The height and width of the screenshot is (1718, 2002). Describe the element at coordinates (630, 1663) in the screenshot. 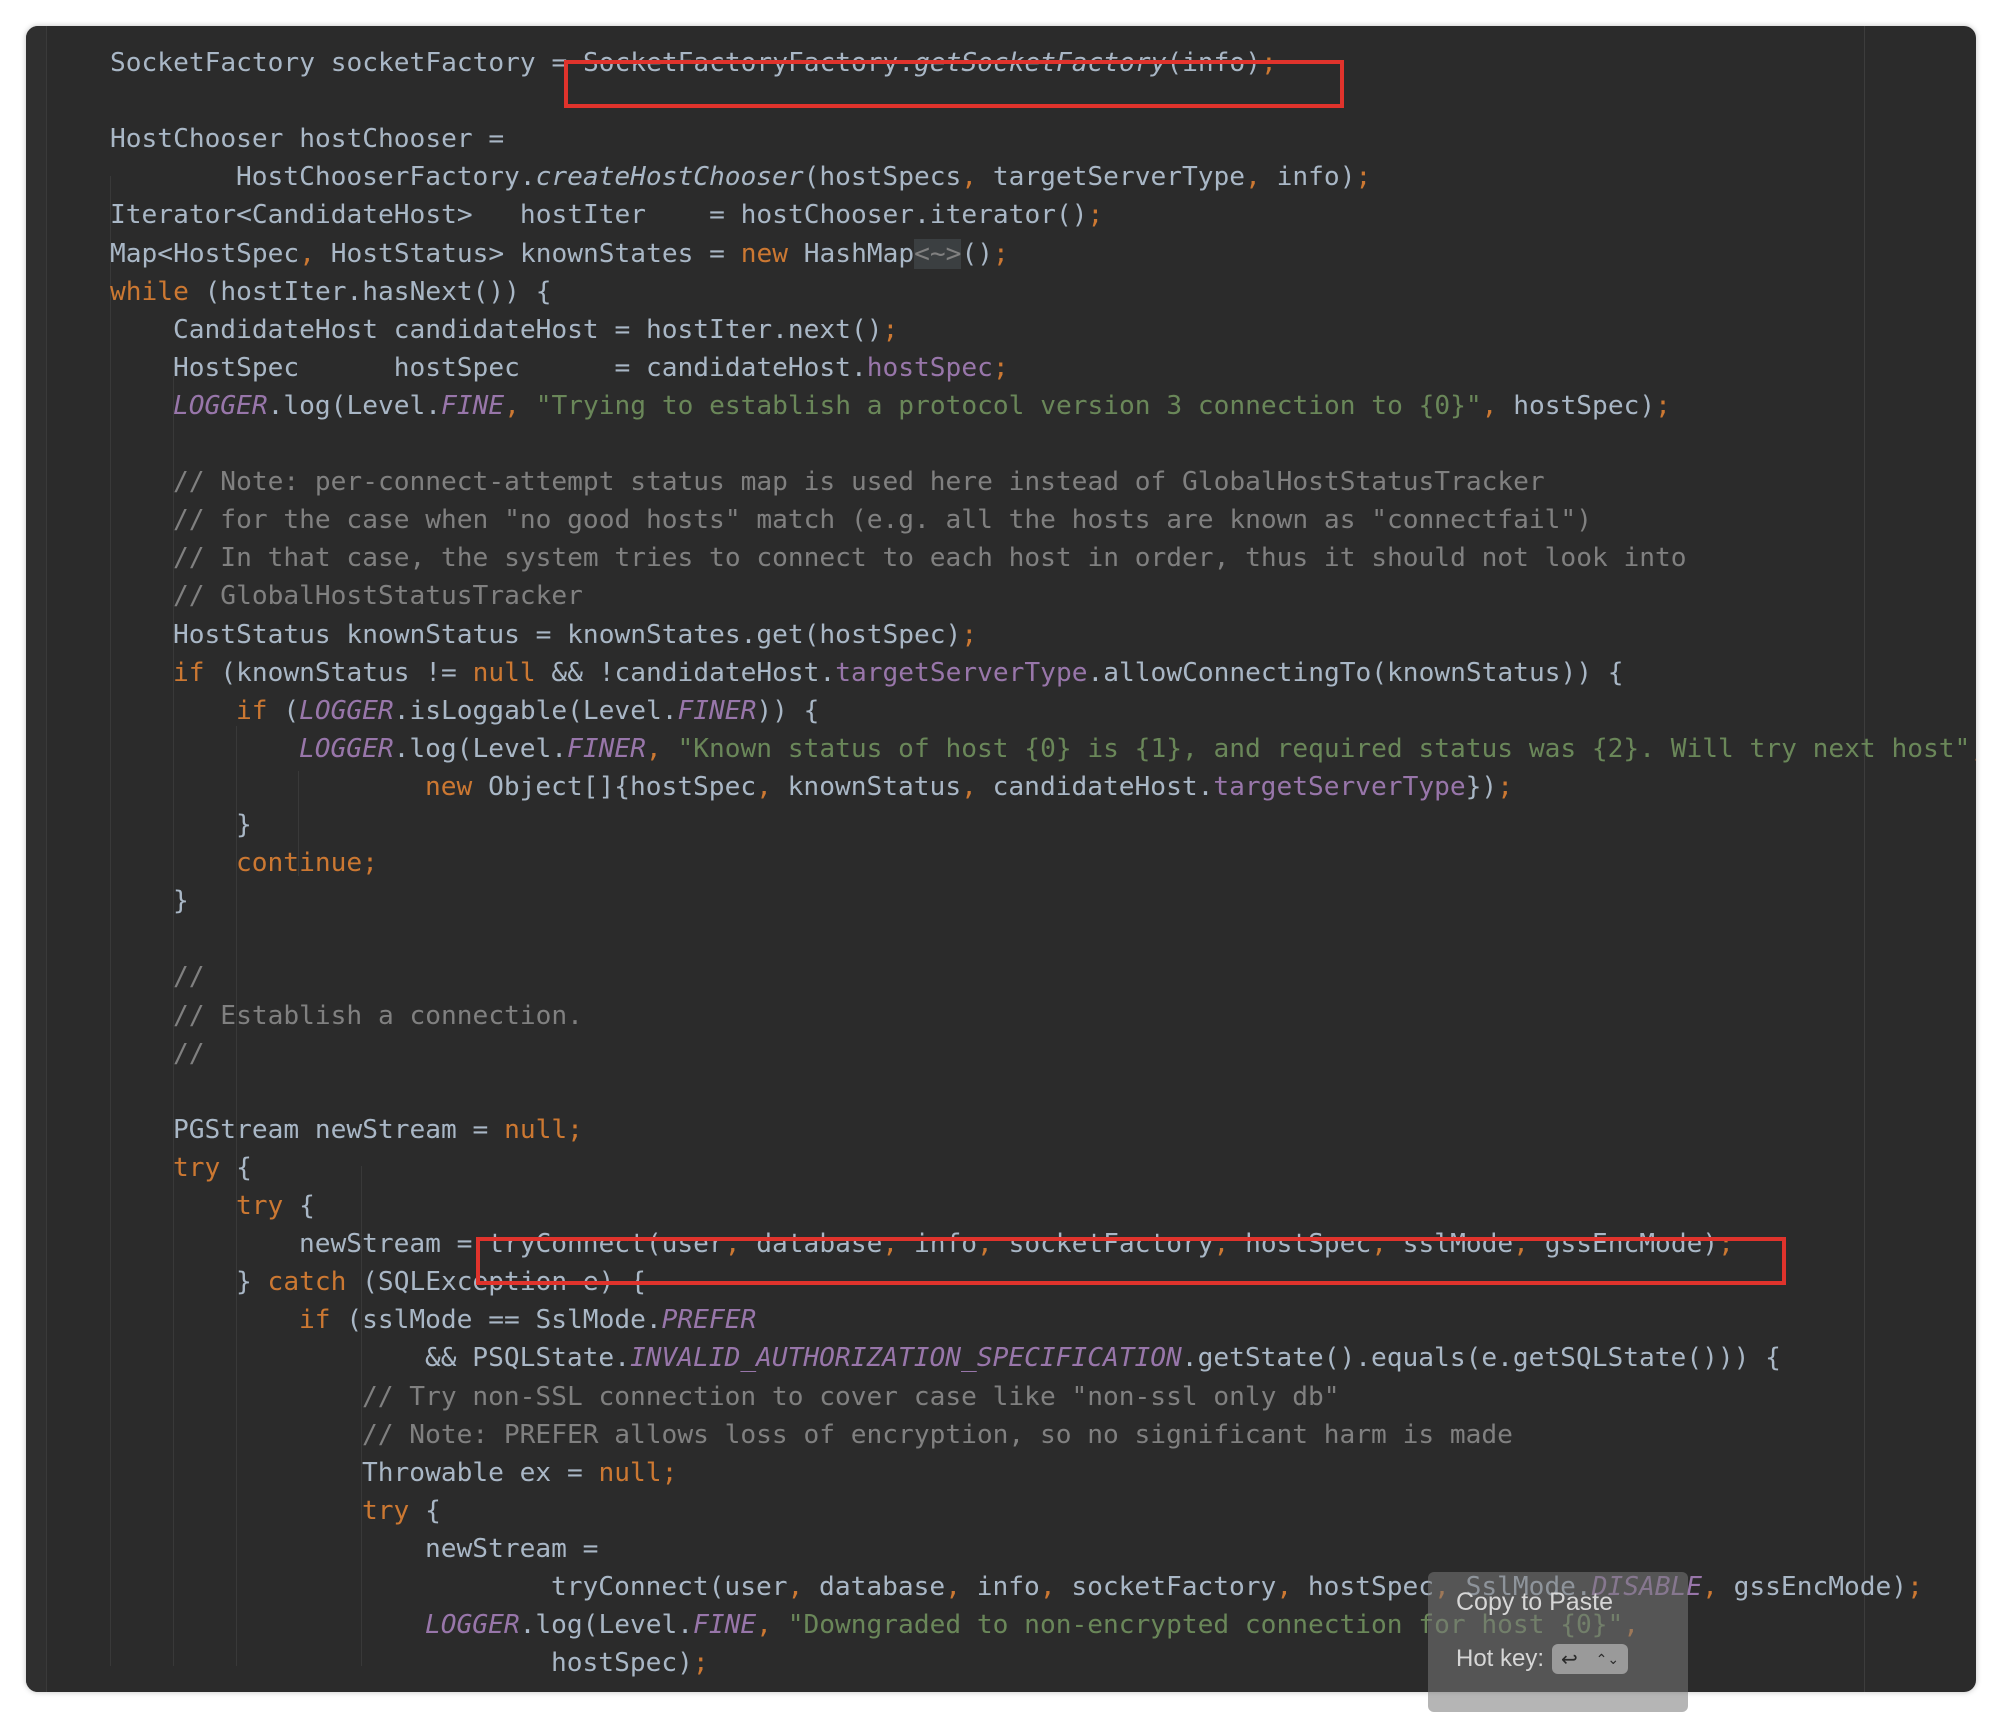

I see `code-line: hostSpec);` at that location.